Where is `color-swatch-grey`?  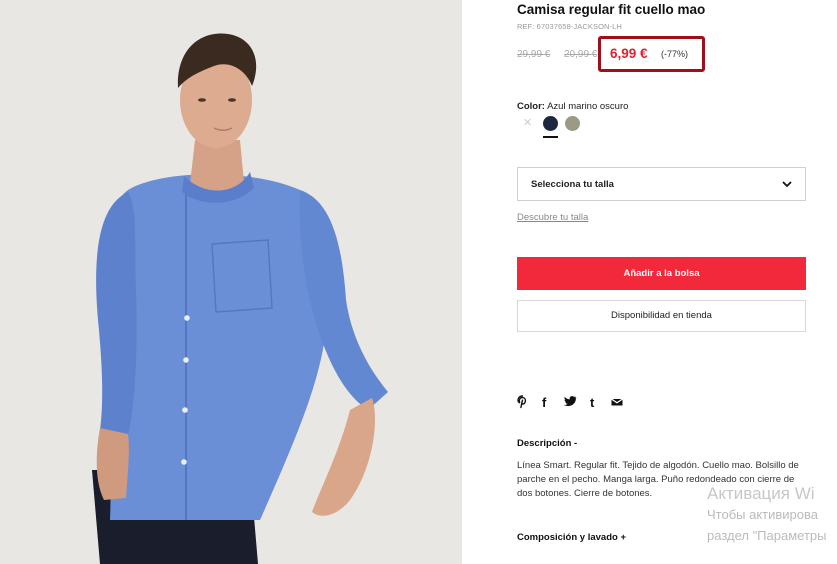 color-swatch-grey is located at coordinates (572, 123).